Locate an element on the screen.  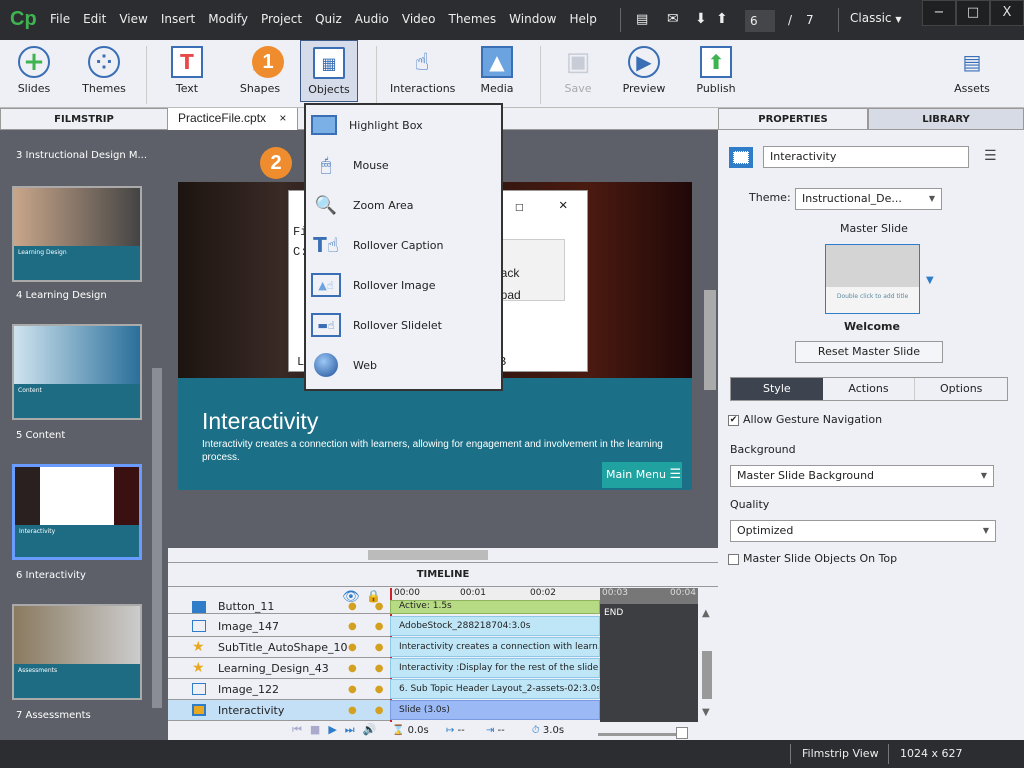
scroll-up-icon: ▲ is located at coordinates (706, 613).